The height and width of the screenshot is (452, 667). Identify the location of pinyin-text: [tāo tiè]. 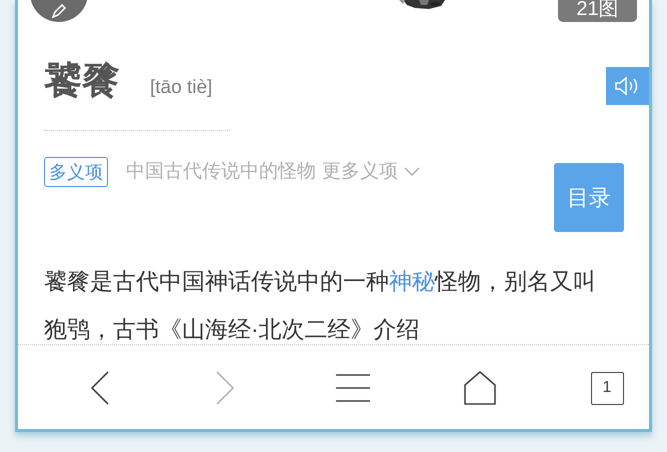
(181, 88).